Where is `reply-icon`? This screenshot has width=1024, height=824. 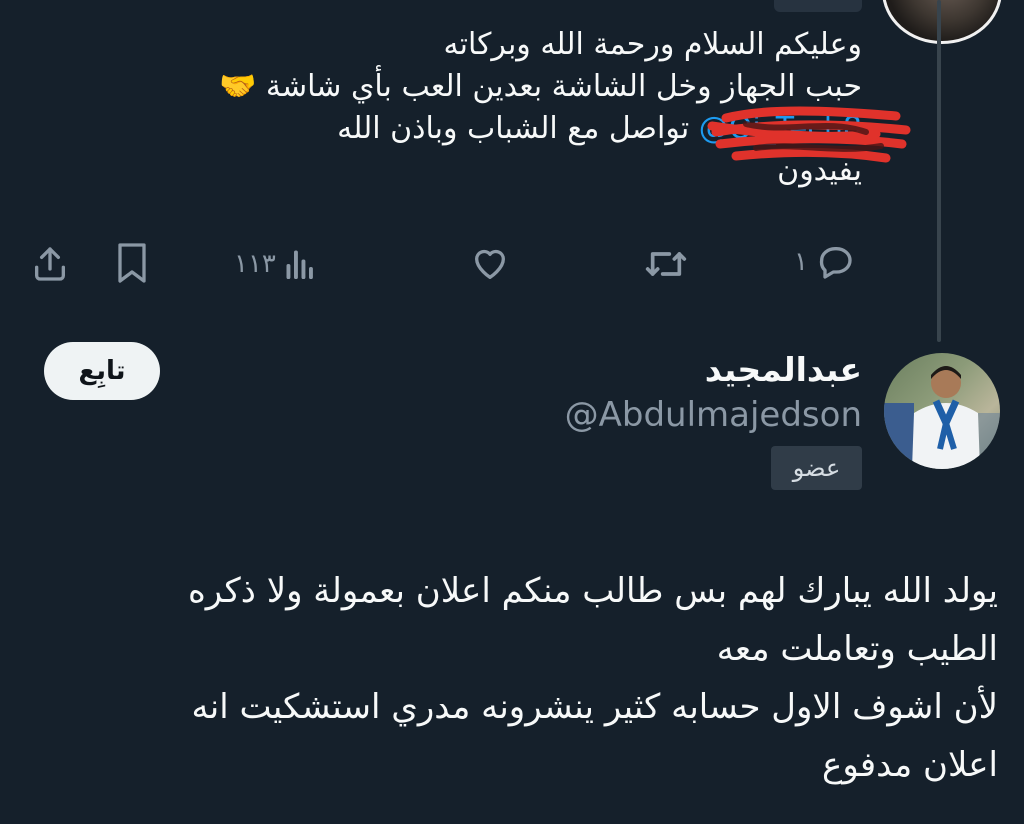 reply-icon is located at coordinates (835, 262).